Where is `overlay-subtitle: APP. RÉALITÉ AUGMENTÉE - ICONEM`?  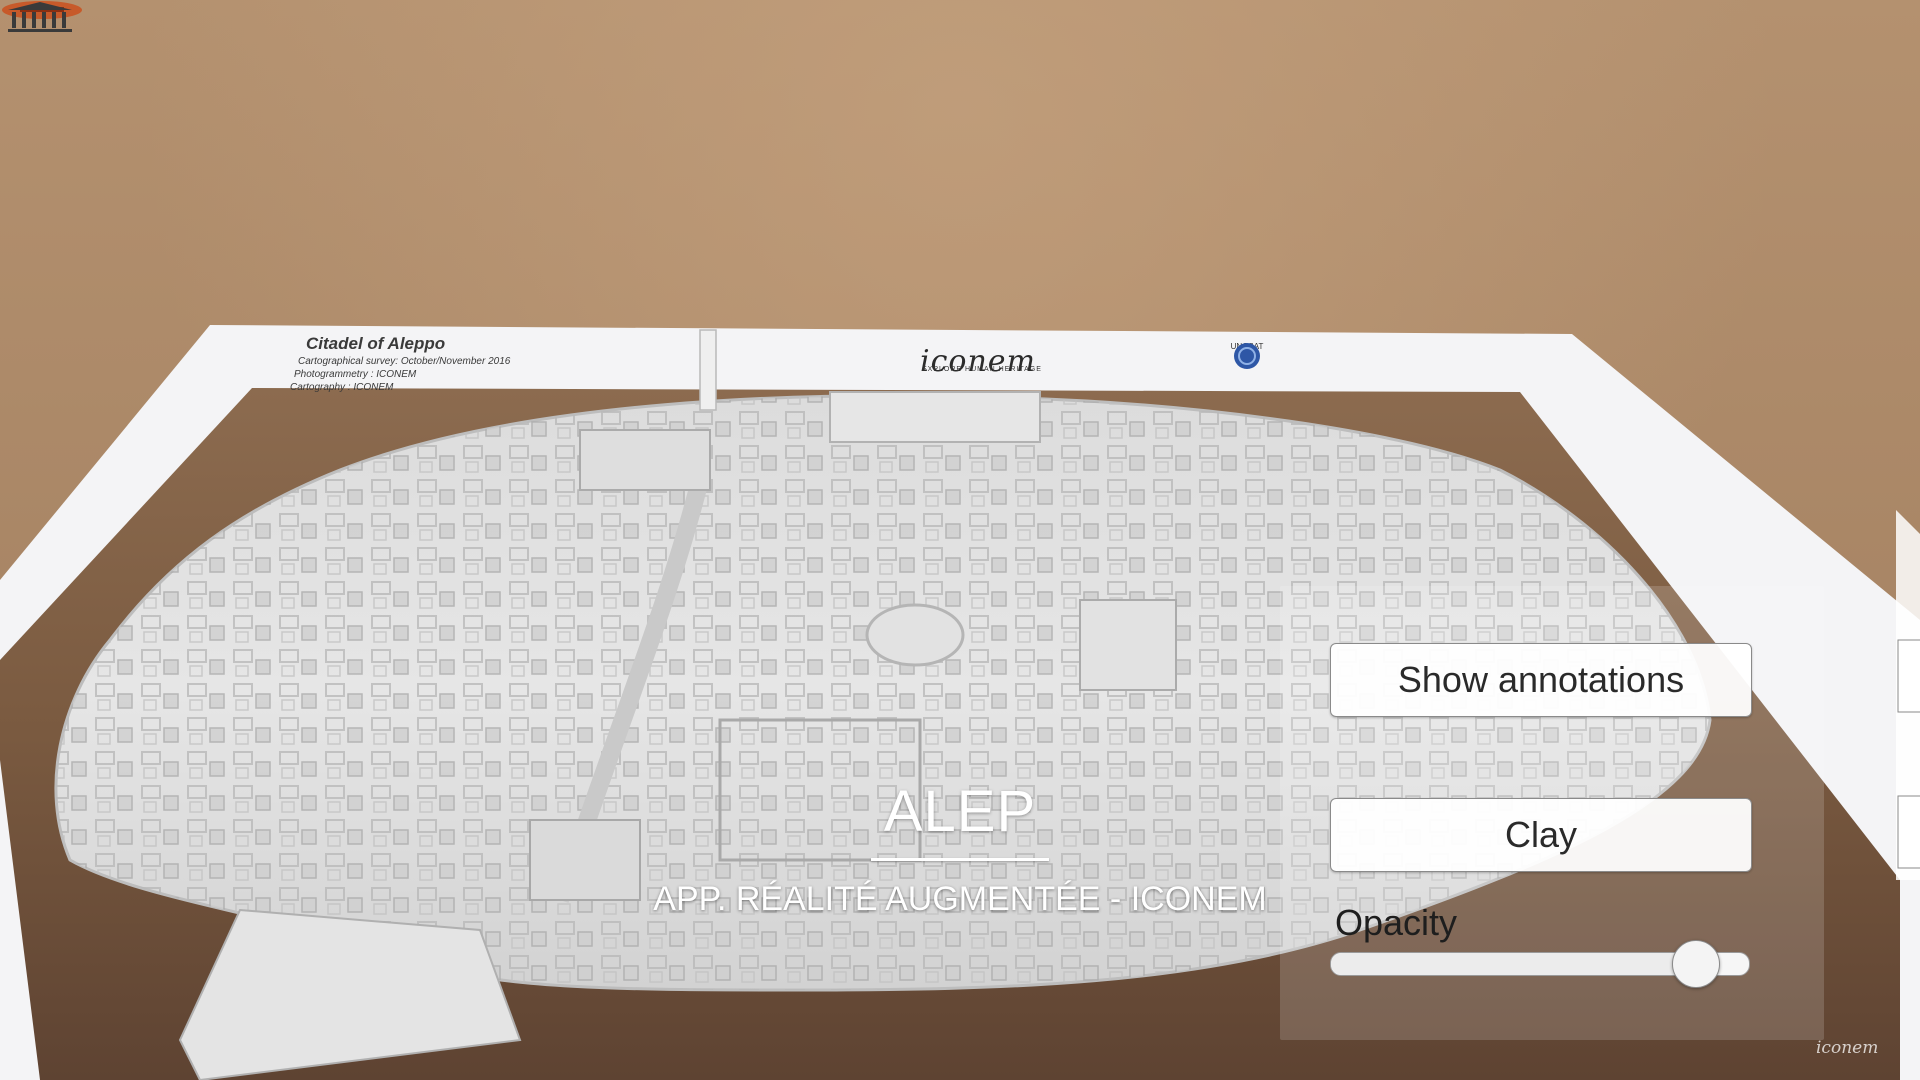
overlay-subtitle: APP. RÉALITÉ AUGMENTÉE - ICONEM is located at coordinates (960, 899).